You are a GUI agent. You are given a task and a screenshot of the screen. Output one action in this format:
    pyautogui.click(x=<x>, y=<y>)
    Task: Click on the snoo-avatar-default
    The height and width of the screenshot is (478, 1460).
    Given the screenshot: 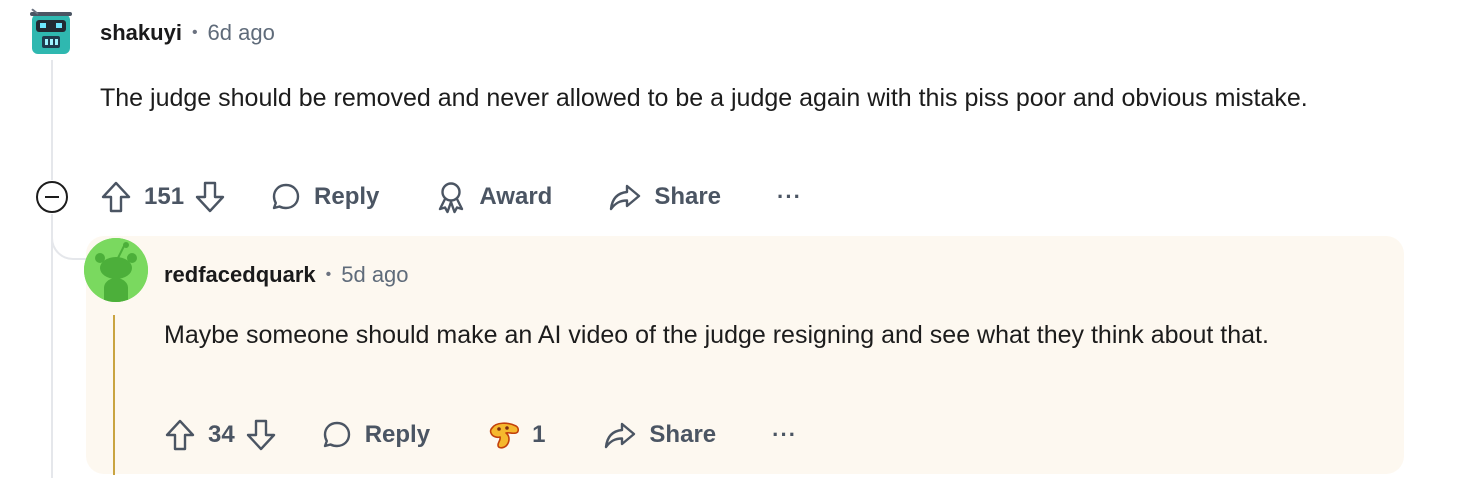 What is the action you would take?
    pyautogui.click(x=116, y=270)
    